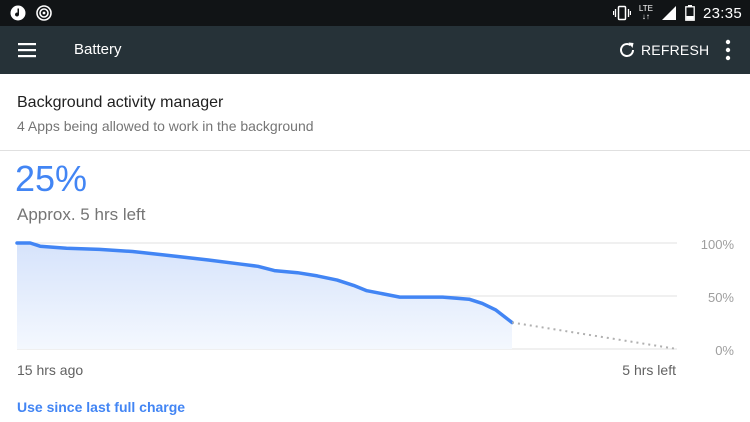 The image size is (750, 422). What do you see at coordinates (675, 50) in the screenshot?
I see `refresh-label: REFRESH` at bounding box center [675, 50].